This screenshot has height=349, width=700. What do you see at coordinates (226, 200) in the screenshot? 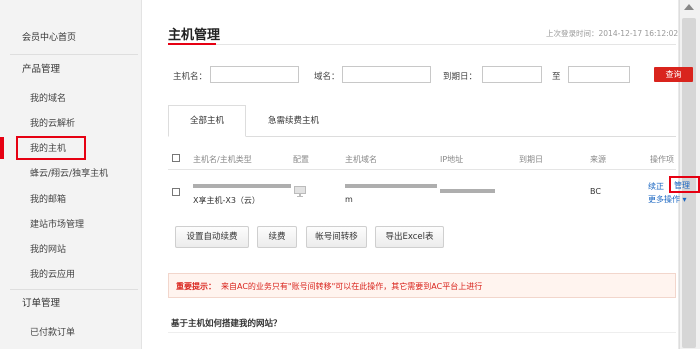
I see `host-type: X享主机-X3（云）` at bounding box center [226, 200].